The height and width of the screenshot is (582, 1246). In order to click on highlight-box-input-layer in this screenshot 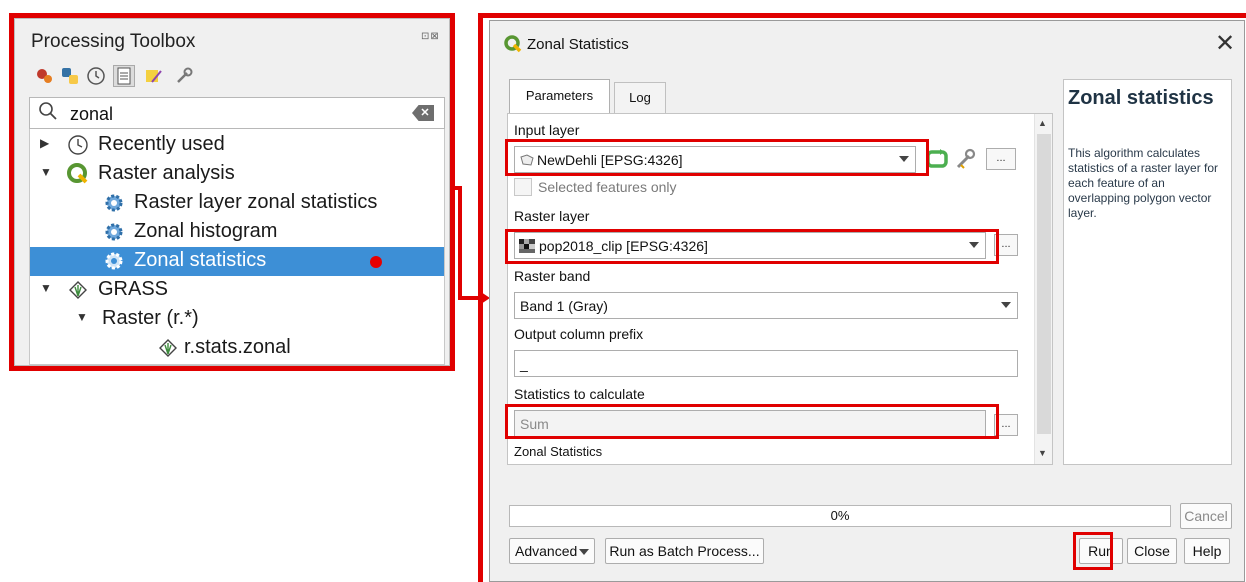, I will do `click(717, 157)`.